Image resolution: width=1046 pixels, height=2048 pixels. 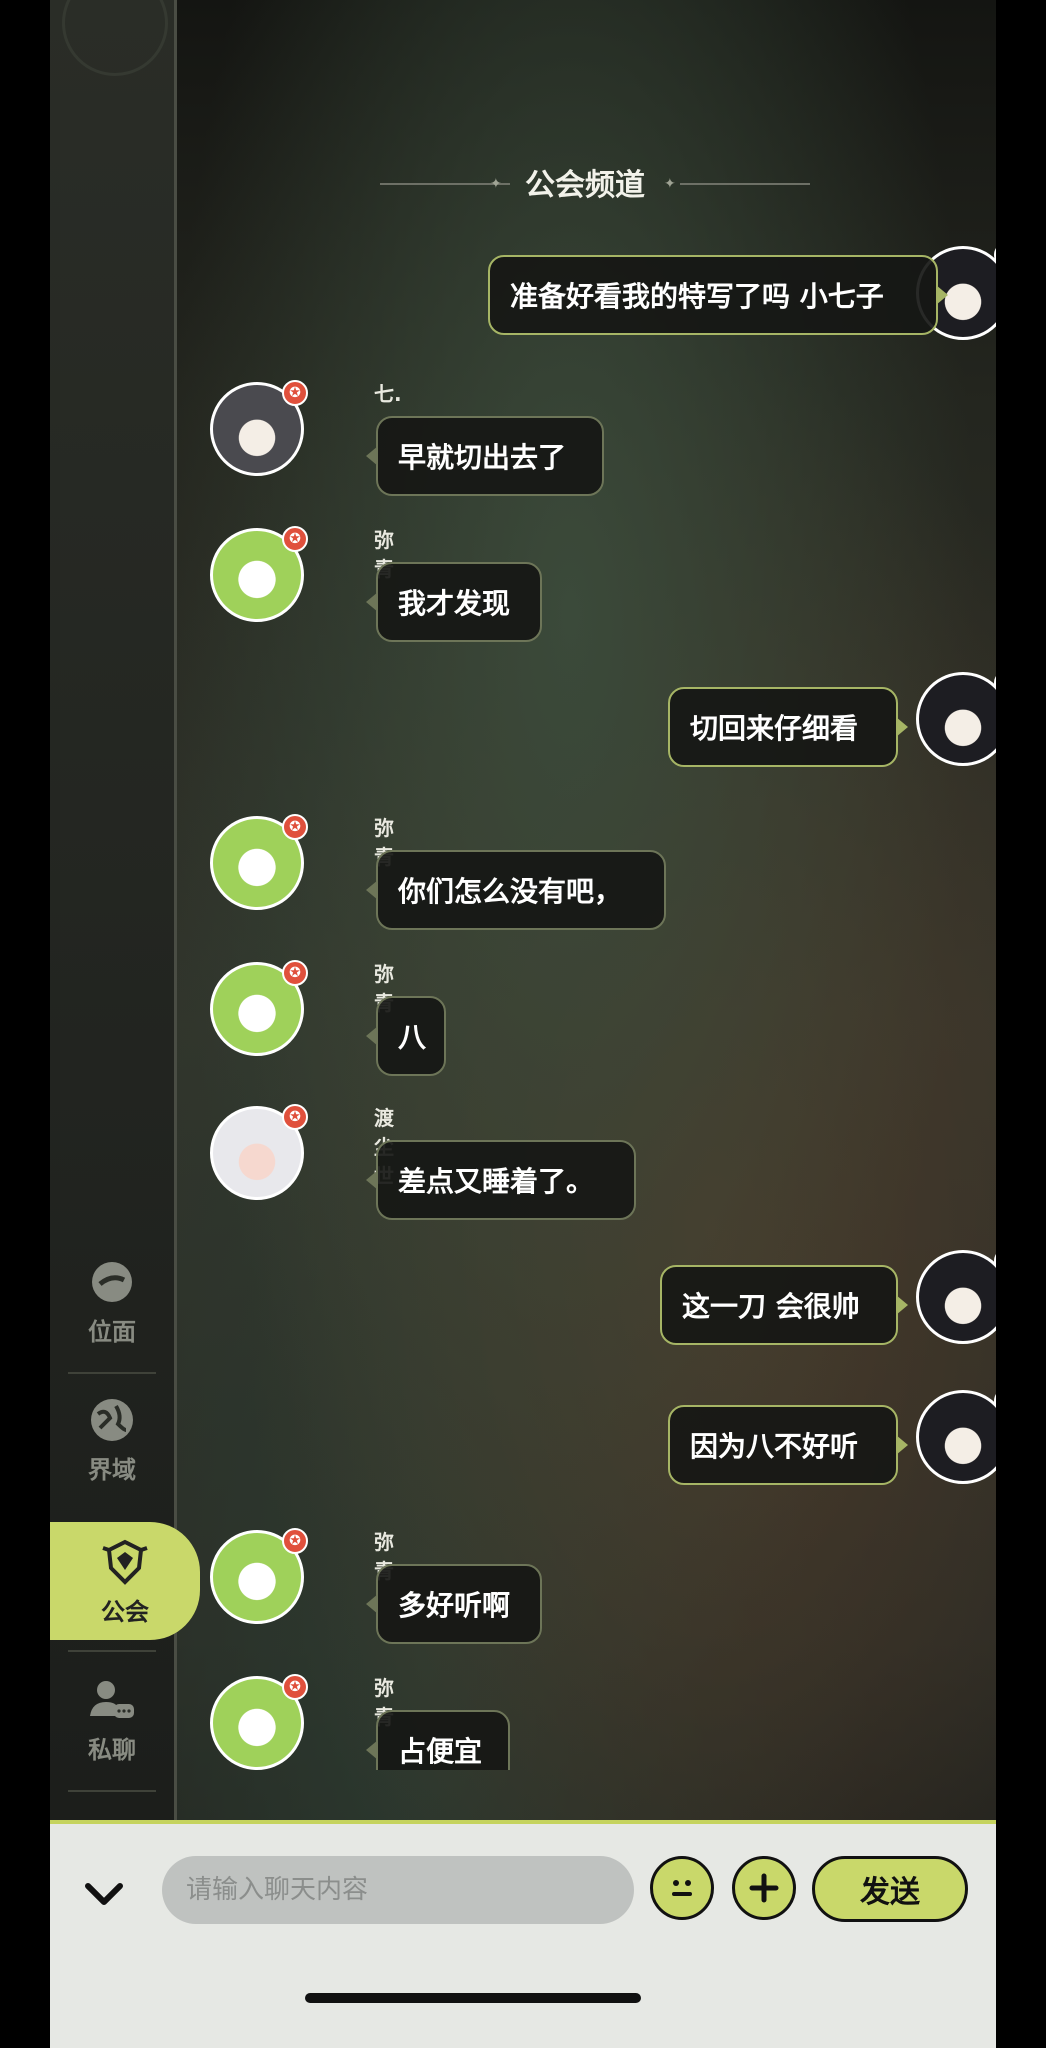 What do you see at coordinates (112, 1281) in the screenshot?
I see `planet-coin-icon` at bounding box center [112, 1281].